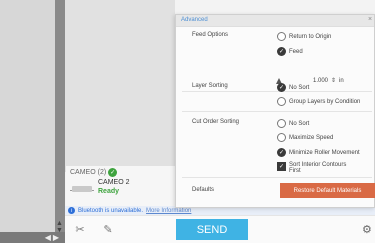  I want to click on radio-feed: ✓ Feed, so click(290, 51).